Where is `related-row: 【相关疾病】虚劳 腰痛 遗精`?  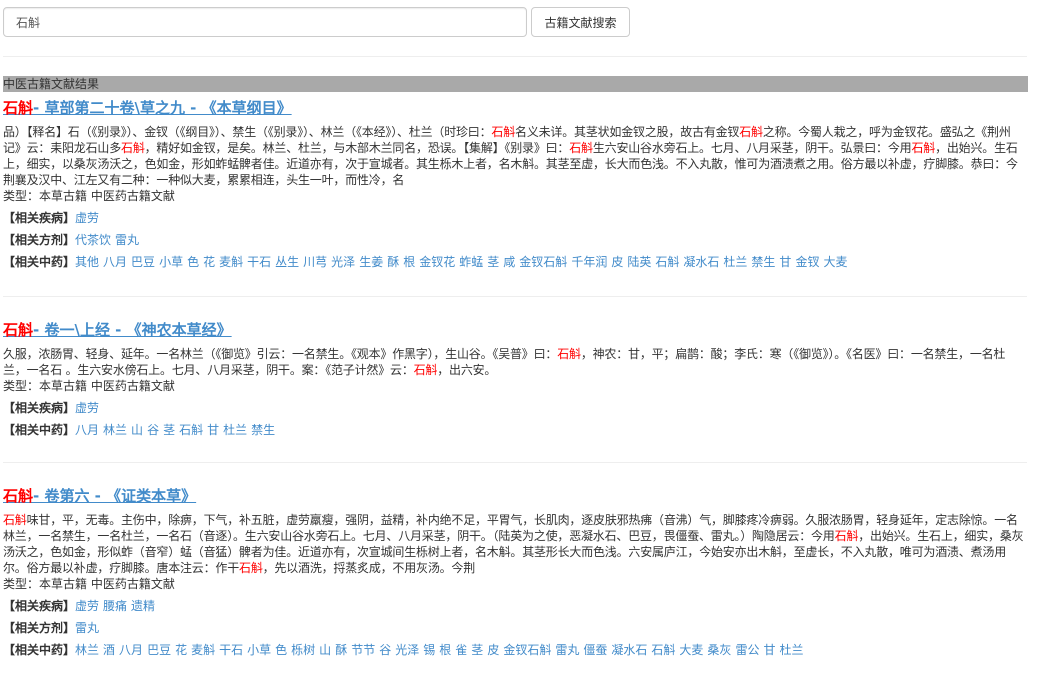 related-row: 【相关疾病】虚劳 腰痛 遗精 is located at coordinates (515, 606).